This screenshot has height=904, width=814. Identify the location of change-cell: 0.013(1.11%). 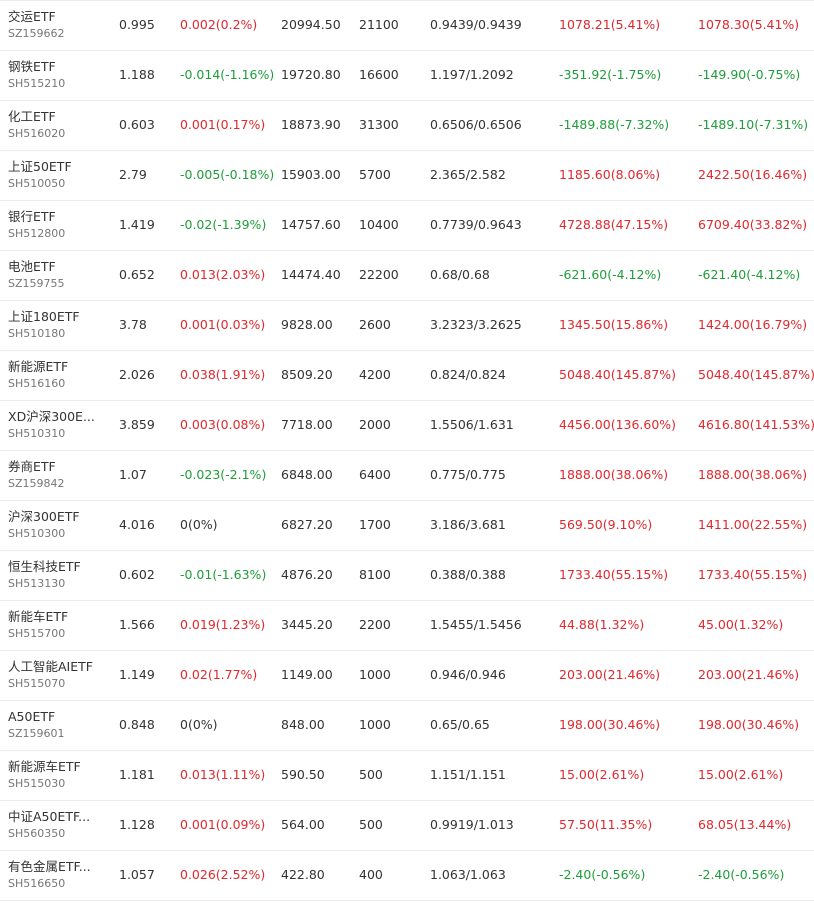
(223, 774).